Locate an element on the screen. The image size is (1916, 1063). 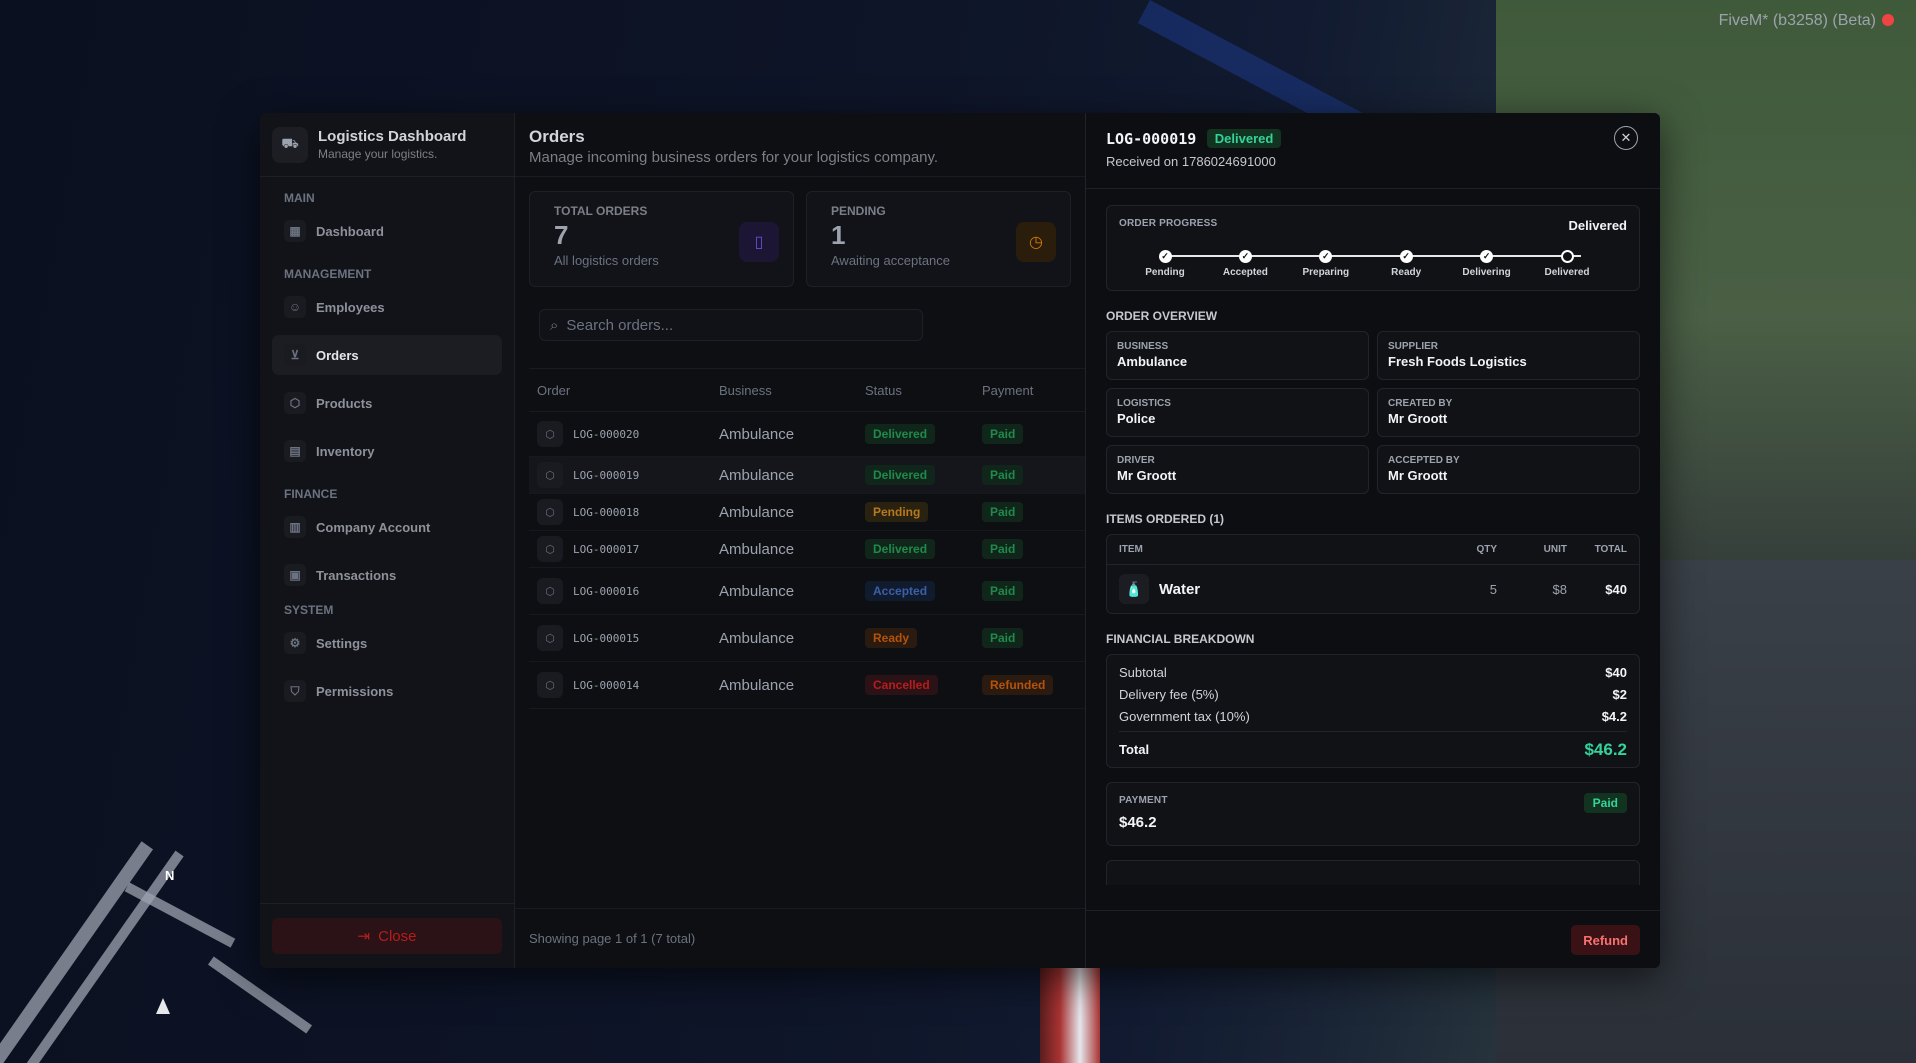
fivem-logo-icon is located at coordinates (1888, 20).